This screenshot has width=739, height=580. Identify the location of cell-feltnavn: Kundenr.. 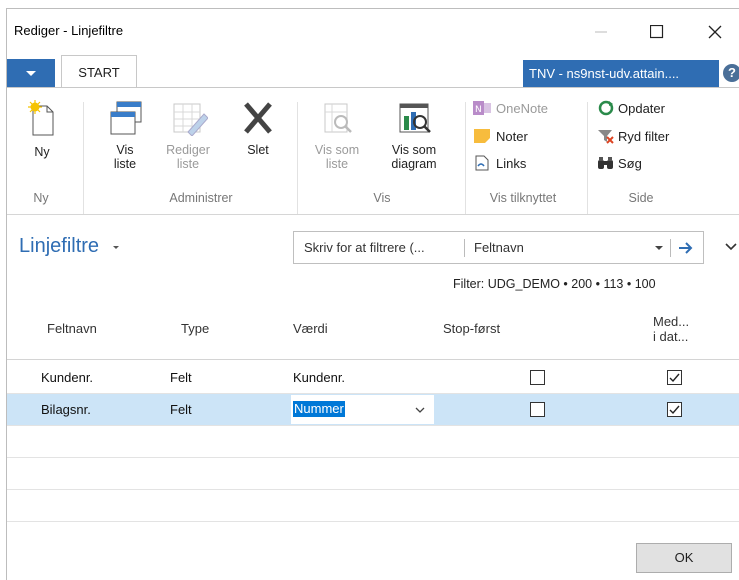
(67, 377).